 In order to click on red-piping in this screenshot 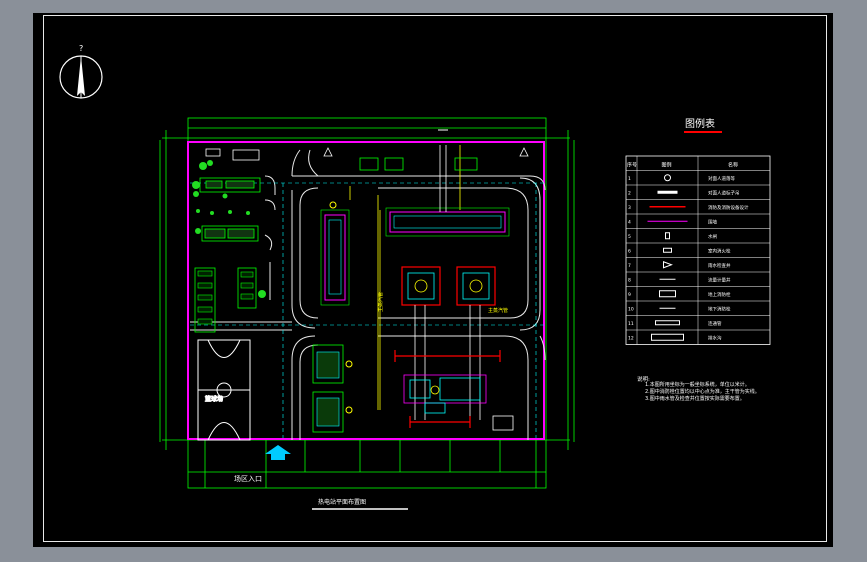, I will do `click(447, 389)`.